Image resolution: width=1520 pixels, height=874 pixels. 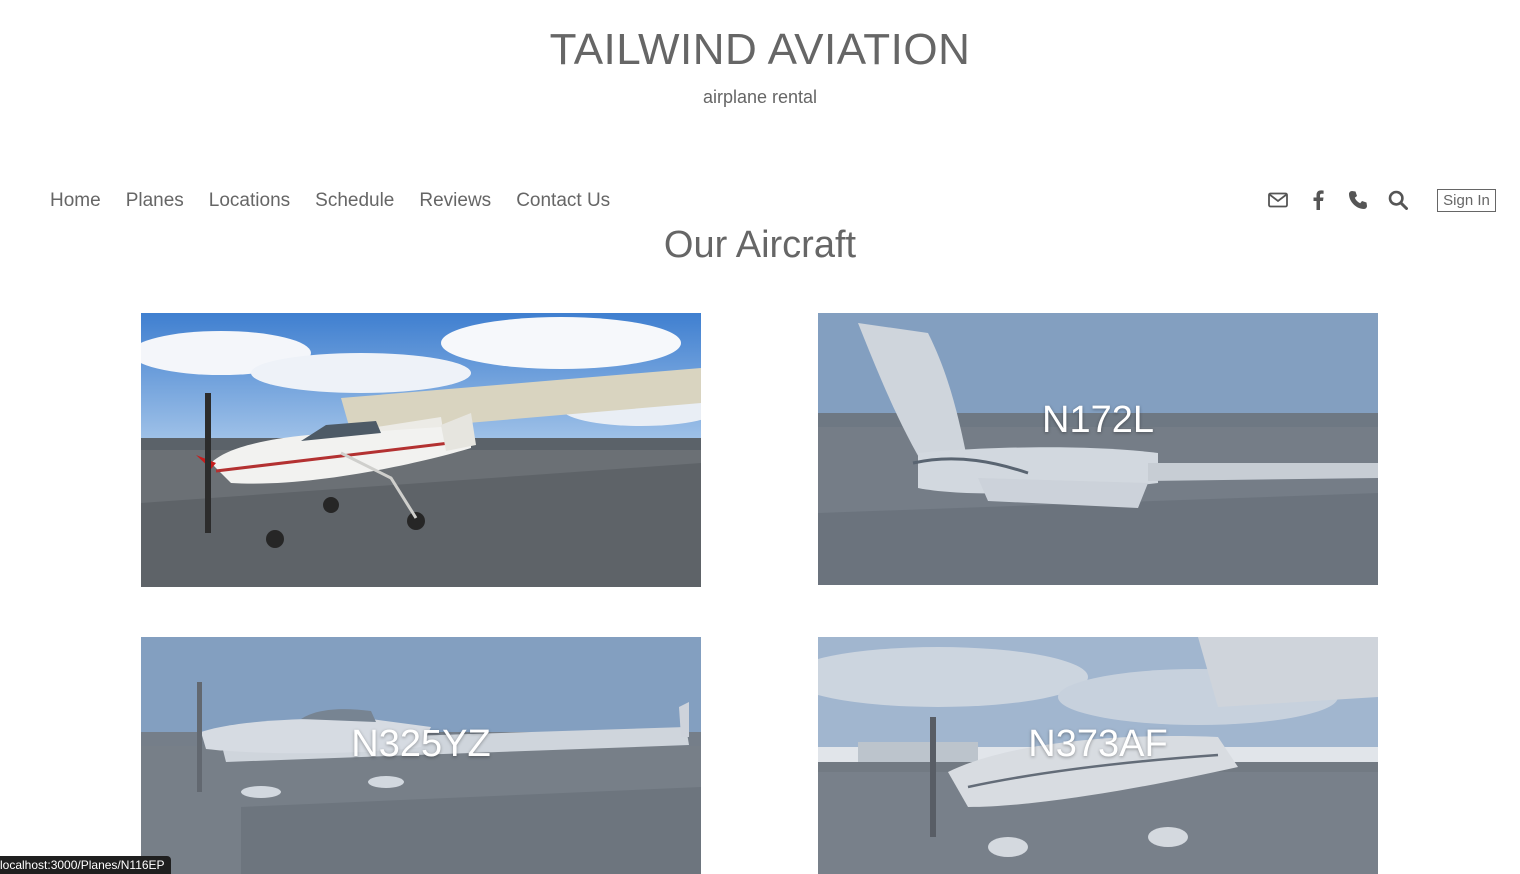 What do you see at coordinates (1318, 200) in the screenshot?
I see `facebook-icon` at bounding box center [1318, 200].